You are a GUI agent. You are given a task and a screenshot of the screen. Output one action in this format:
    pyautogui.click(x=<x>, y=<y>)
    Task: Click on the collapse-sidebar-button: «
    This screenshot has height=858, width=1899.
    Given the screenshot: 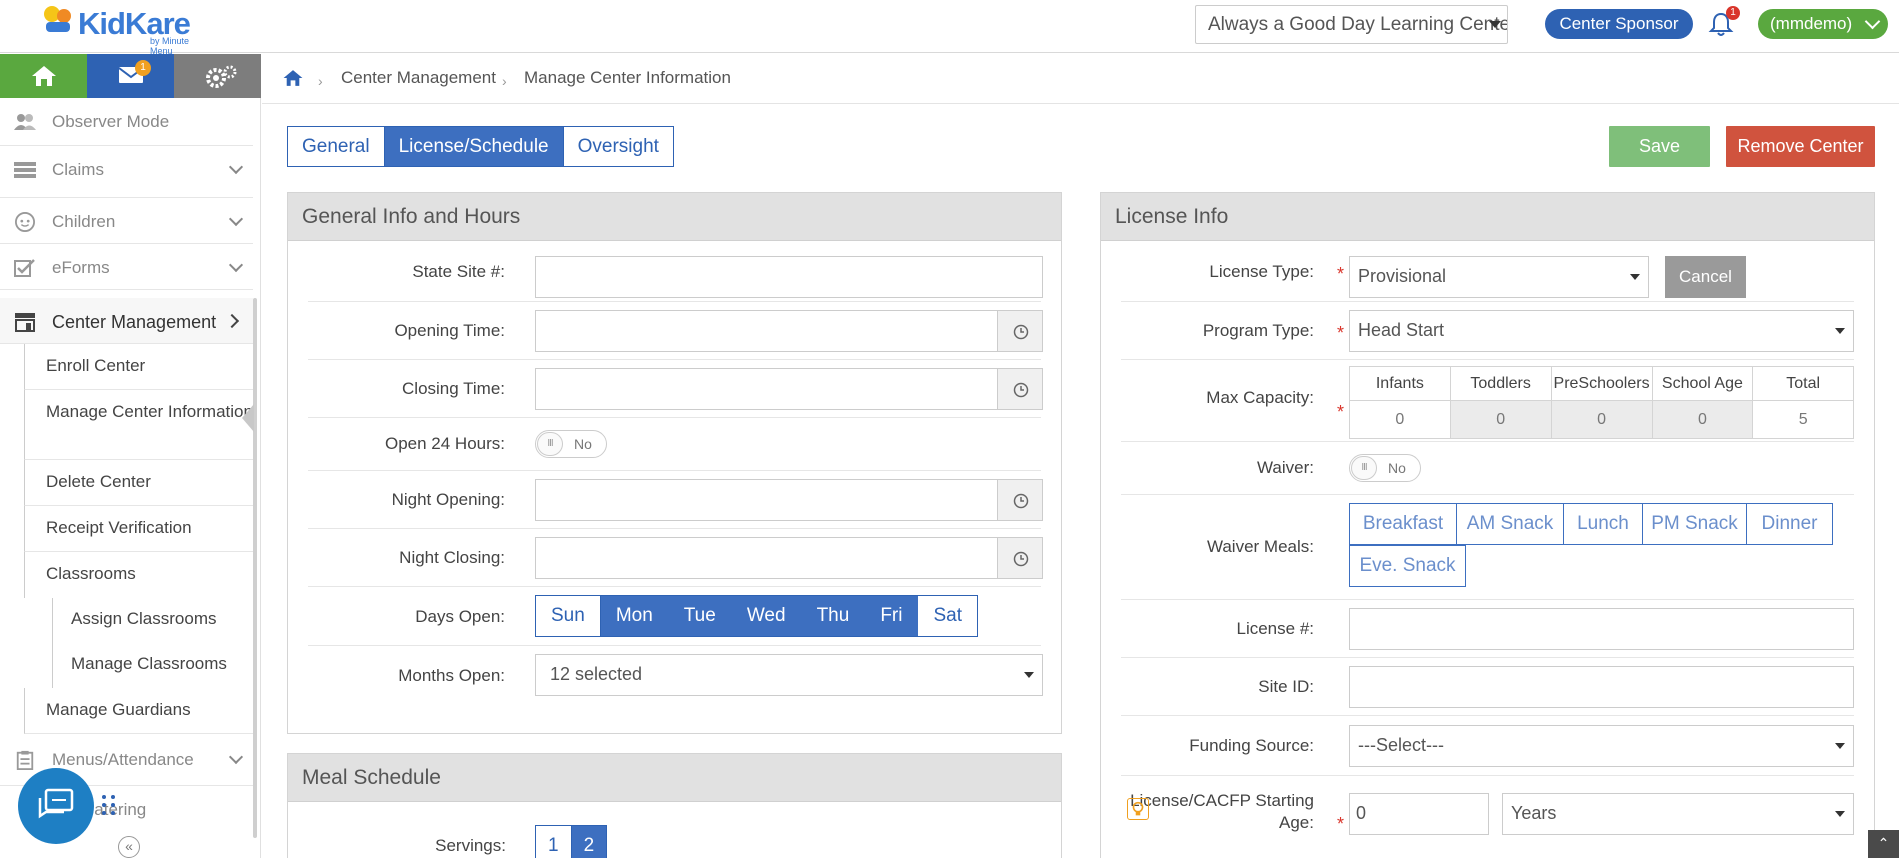 What is the action you would take?
    pyautogui.click(x=129, y=847)
    